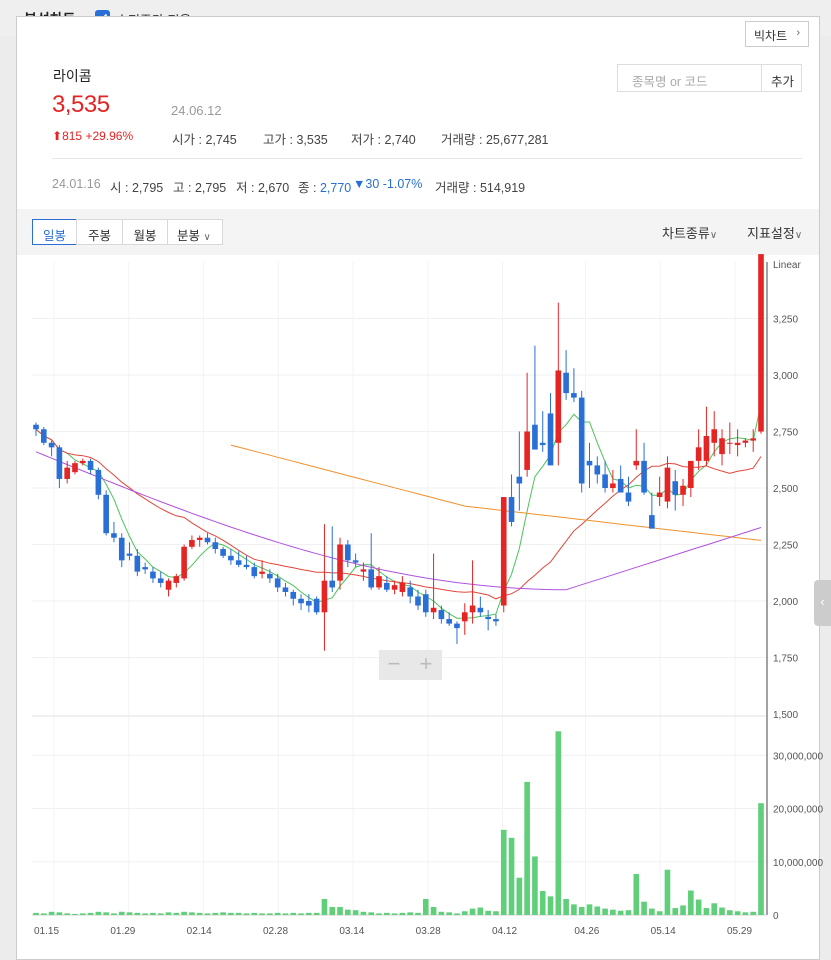 The width and height of the screenshot is (831, 960). Describe the element at coordinates (275, 931) in the screenshot. I see `date-tick-label: 02.28` at that location.